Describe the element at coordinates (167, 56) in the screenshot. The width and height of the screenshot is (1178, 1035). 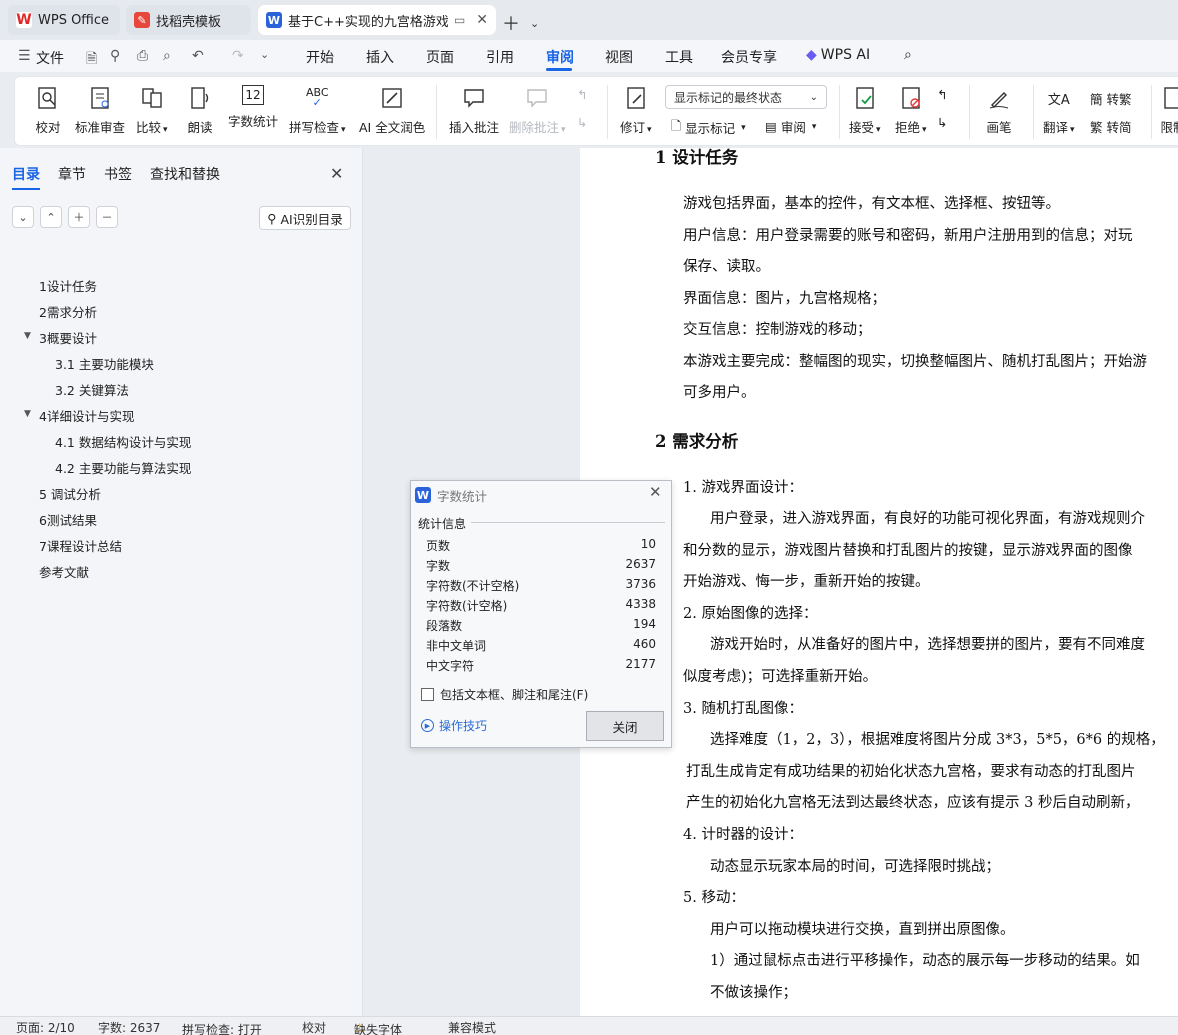
I see `print-preview-icon: ⌕` at that location.